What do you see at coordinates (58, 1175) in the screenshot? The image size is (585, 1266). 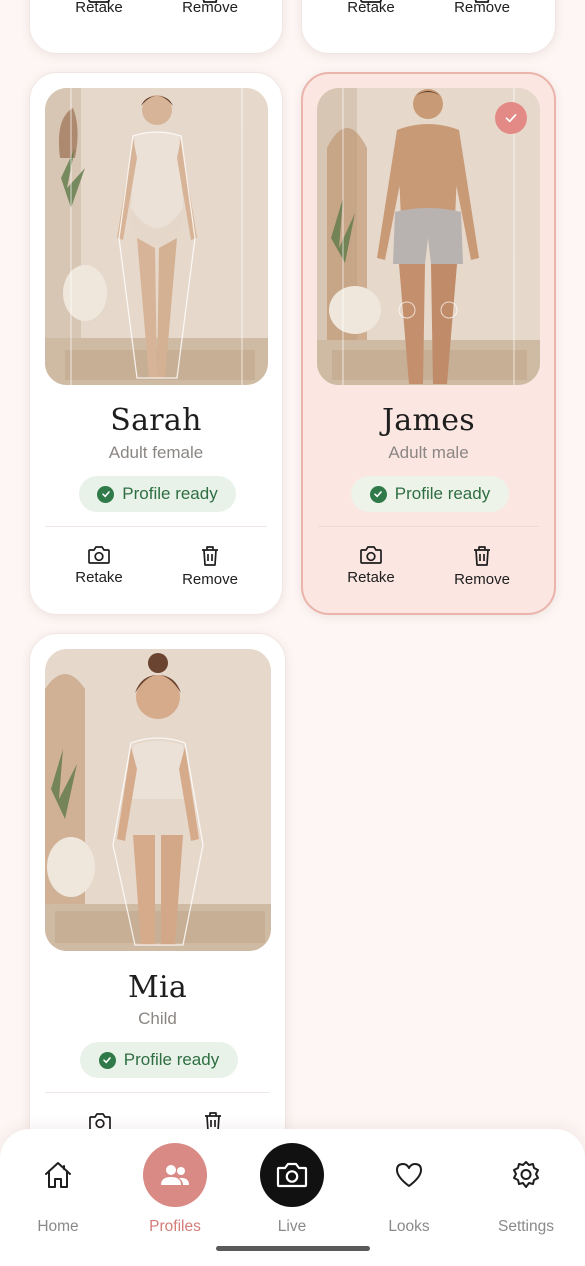 I see `home-icon` at bounding box center [58, 1175].